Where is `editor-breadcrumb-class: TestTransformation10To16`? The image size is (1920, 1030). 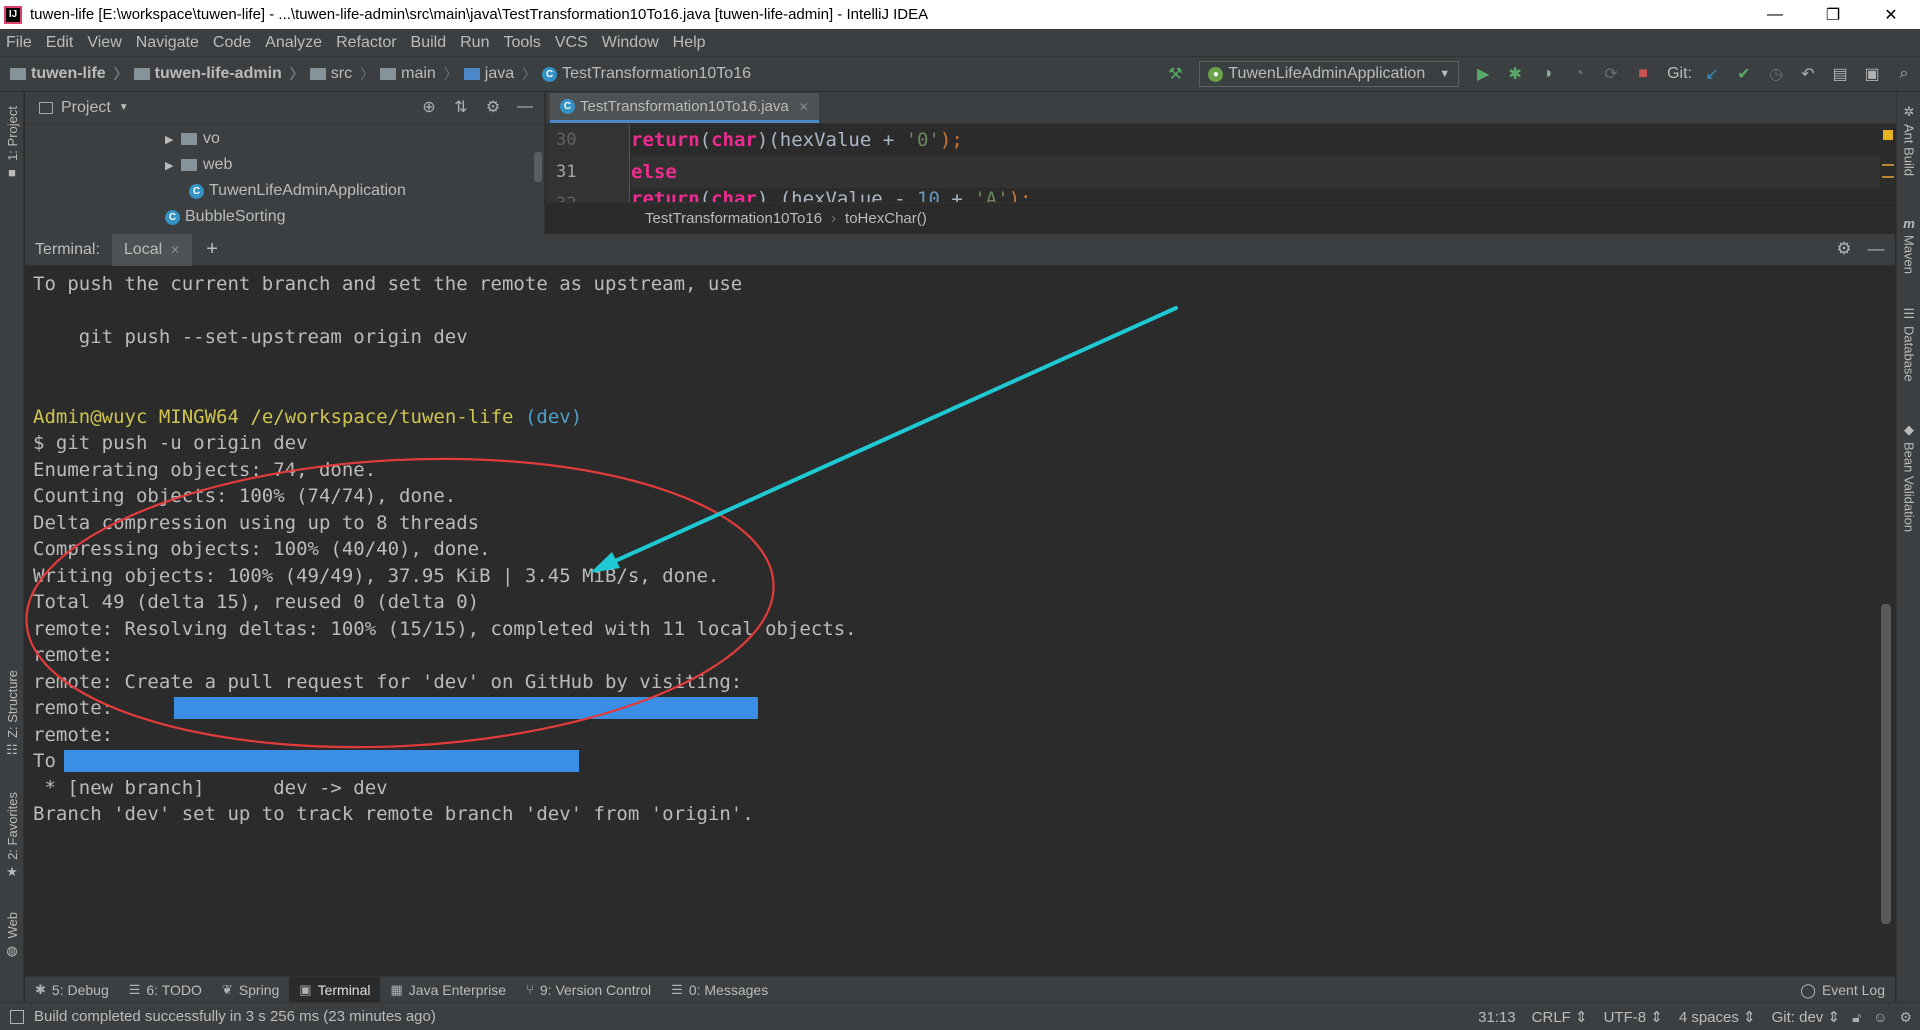
editor-breadcrumb-class: TestTransformation10To16 is located at coordinates (733, 218).